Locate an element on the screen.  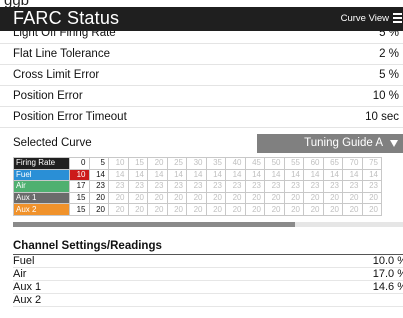
channel-row-aux-2: Aux 2 is located at coordinates (208, 300).